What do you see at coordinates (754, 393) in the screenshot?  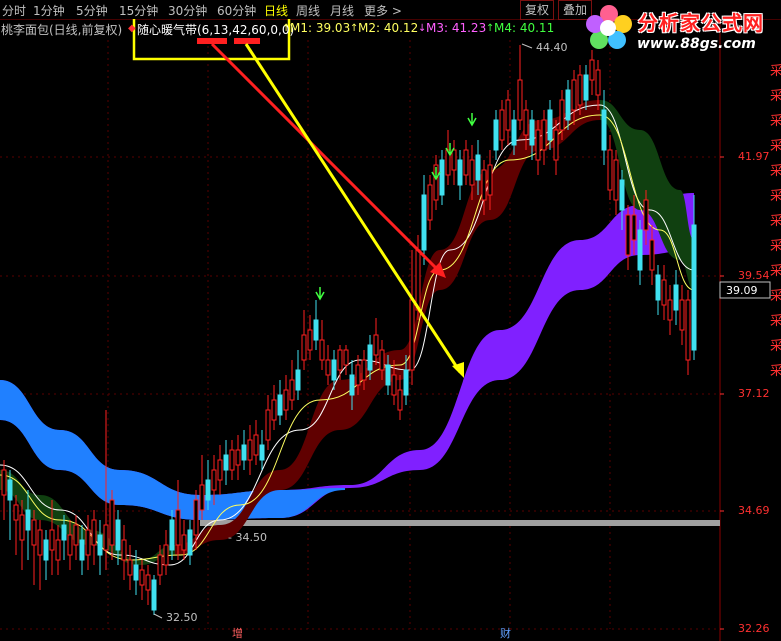 I see `axis-tick-label: 37.12` at bounding box center [754, 393].